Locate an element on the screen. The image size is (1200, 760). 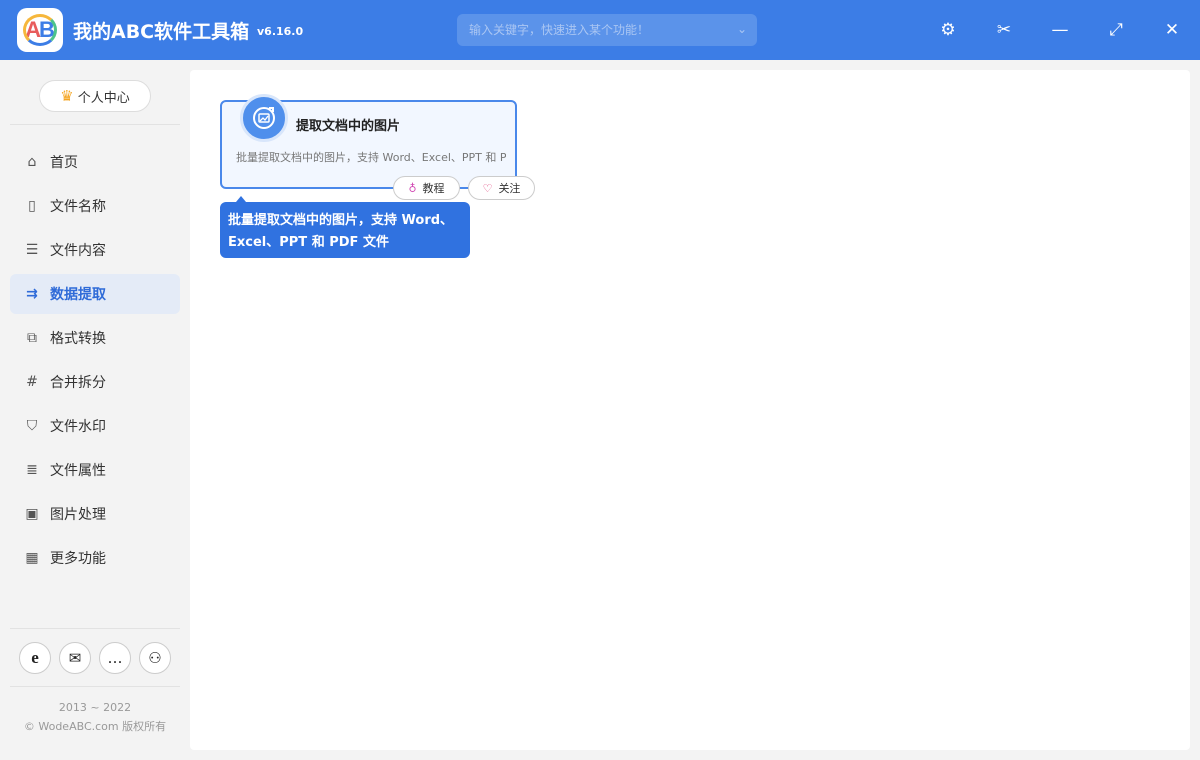
sidebar-item-home: ⌂ 首页 is located at coordinates (95, 162).